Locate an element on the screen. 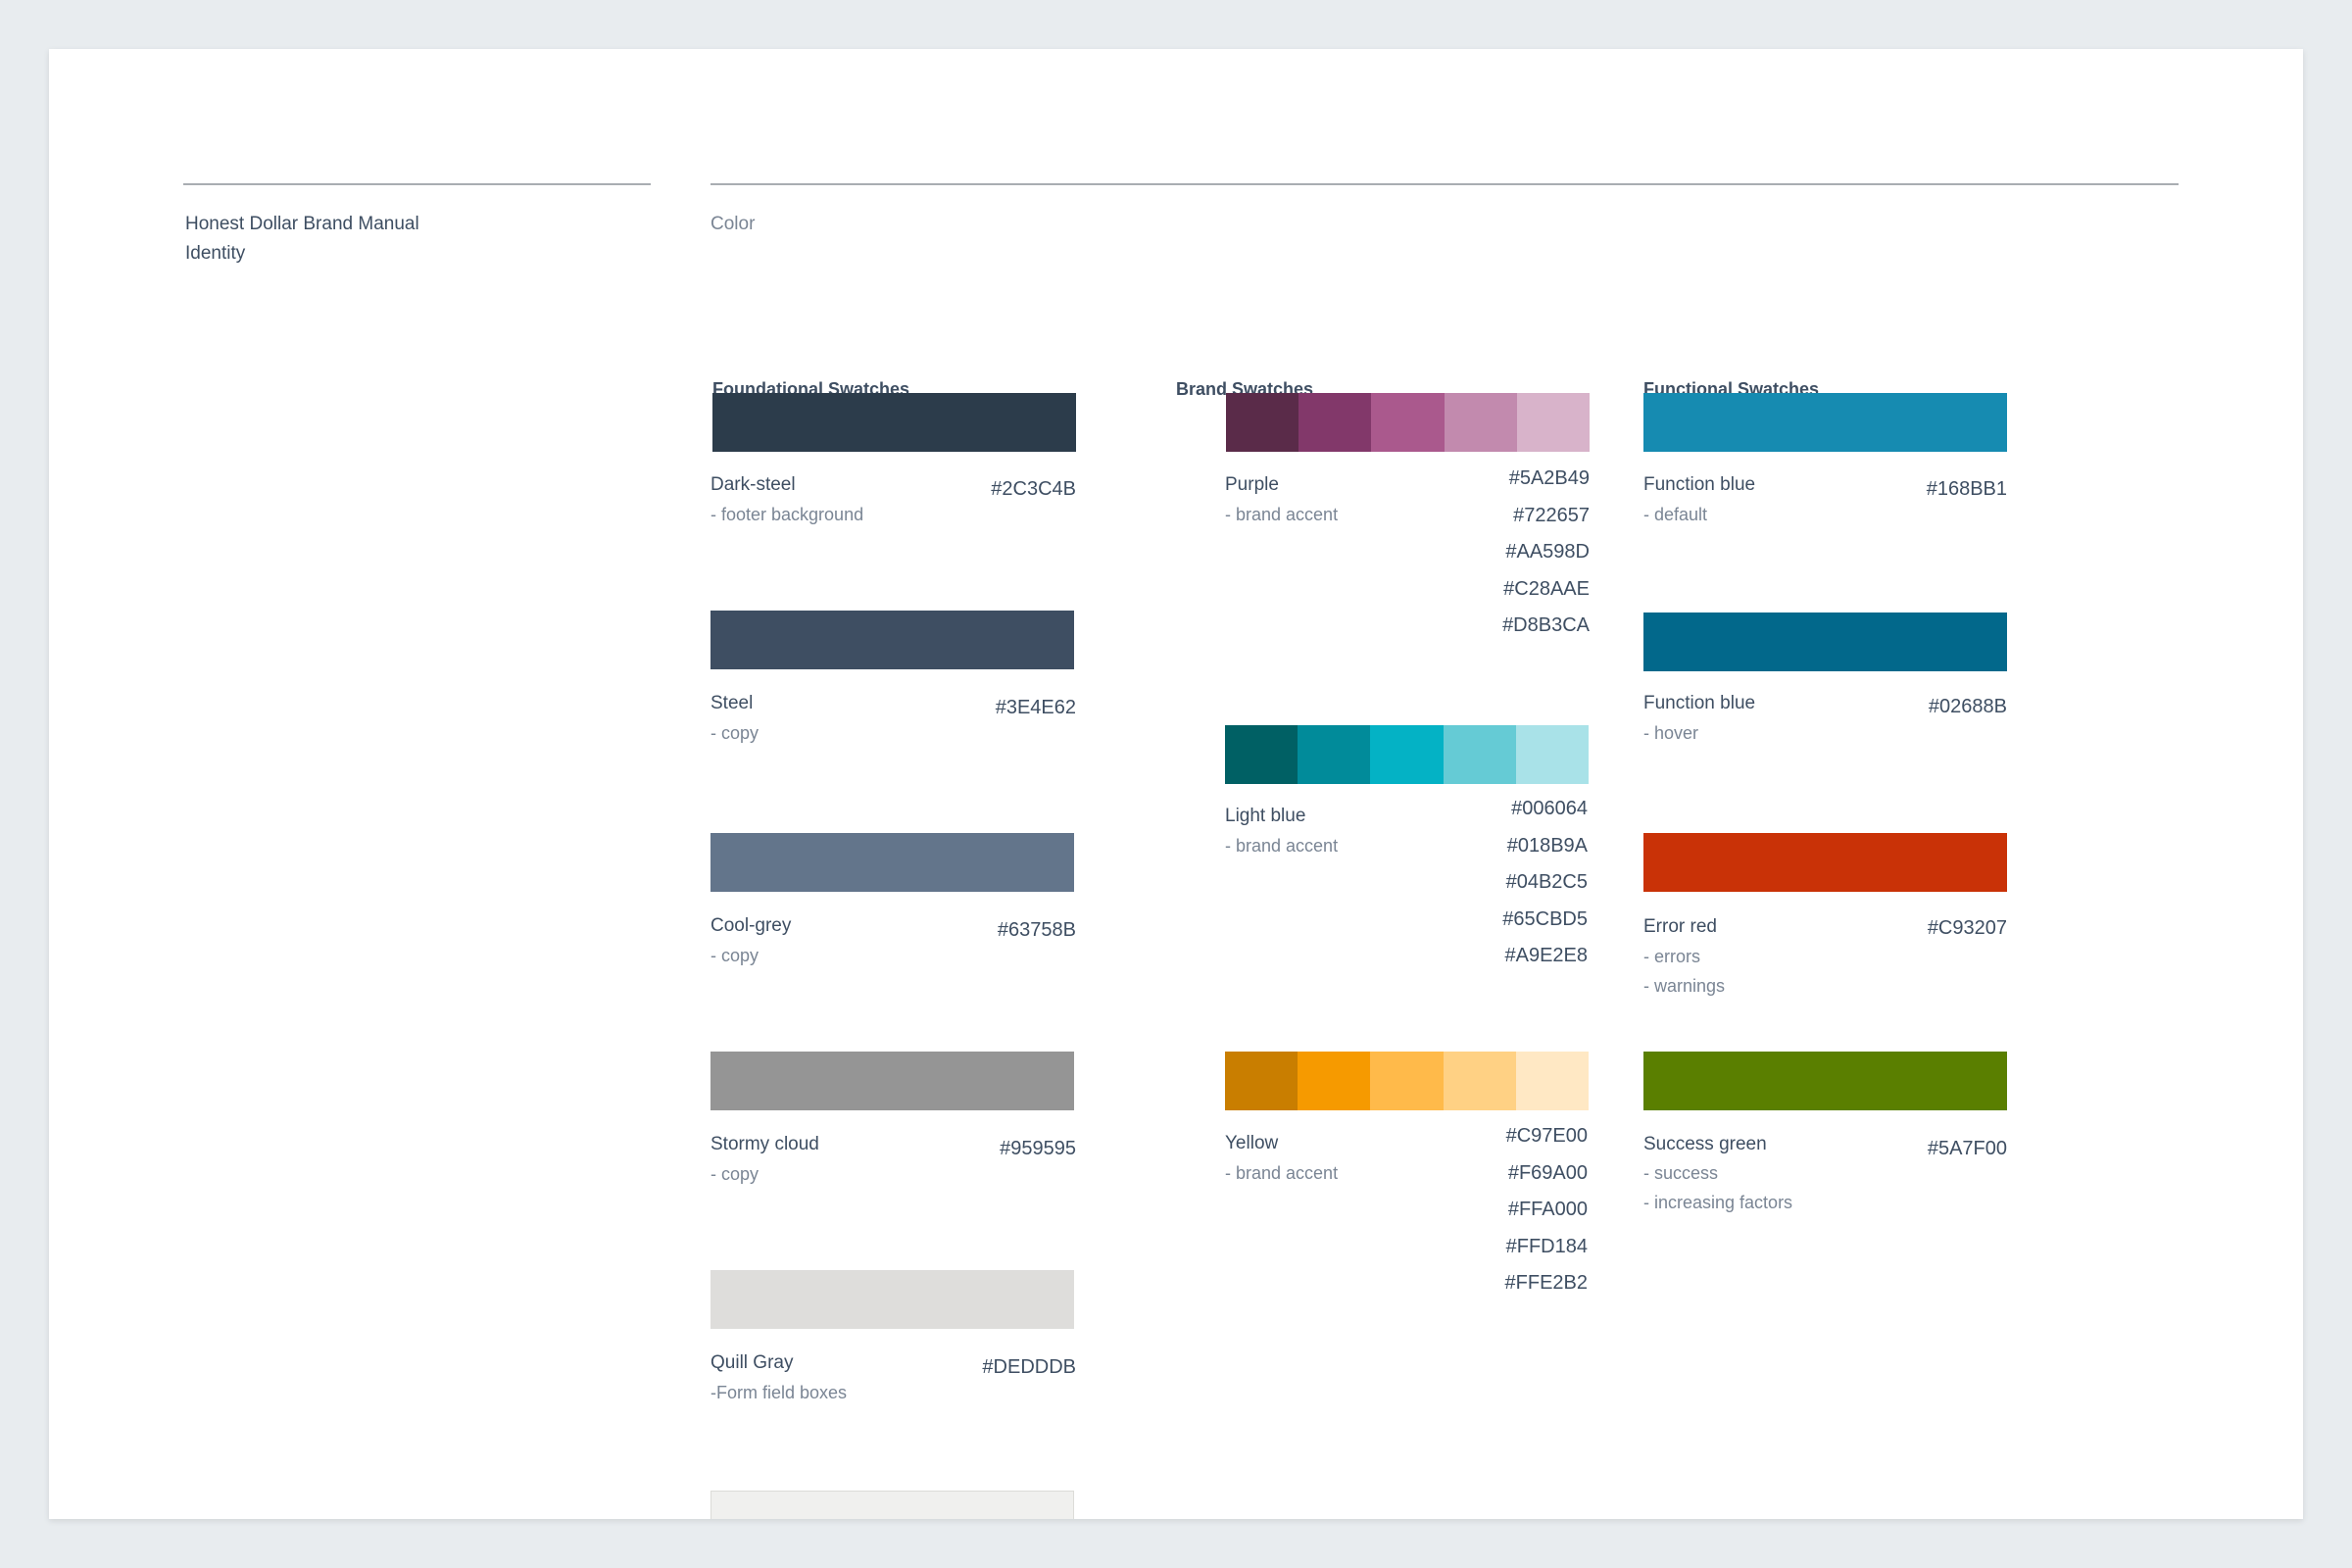  list-item: - increasing factors is located at coordinates (1718, 1202).